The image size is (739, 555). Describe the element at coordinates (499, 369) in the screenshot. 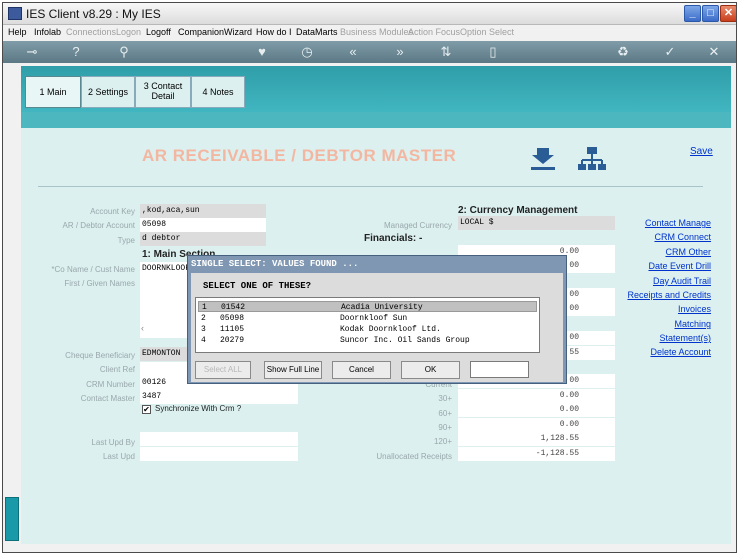

I see `filter-input` at that location.